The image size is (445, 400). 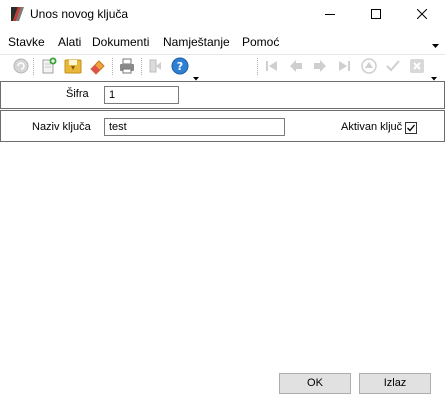 What do you see at coordinates (344, 66) in the screenshot?
I see `last-icon` at bounding box center [344, 66].